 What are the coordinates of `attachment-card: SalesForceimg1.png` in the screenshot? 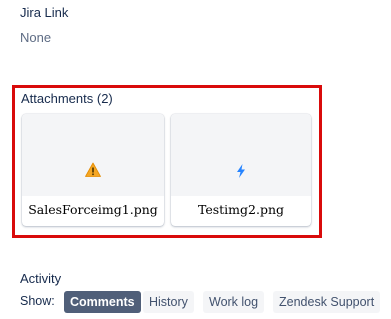 It's located at (93, 170).